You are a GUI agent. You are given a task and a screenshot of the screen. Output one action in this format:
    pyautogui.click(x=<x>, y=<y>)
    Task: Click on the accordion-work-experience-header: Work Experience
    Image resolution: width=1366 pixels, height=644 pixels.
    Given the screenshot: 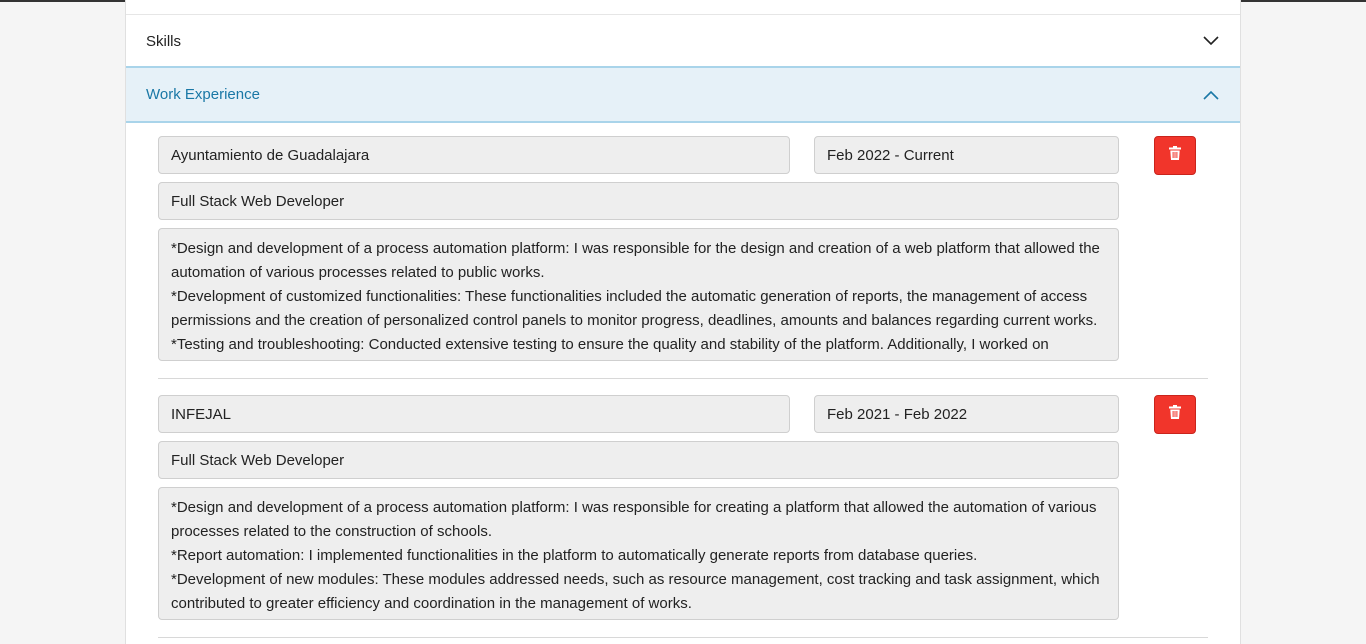 What is the action you would take?
    pyautogui.click(x=683, y=94)
    